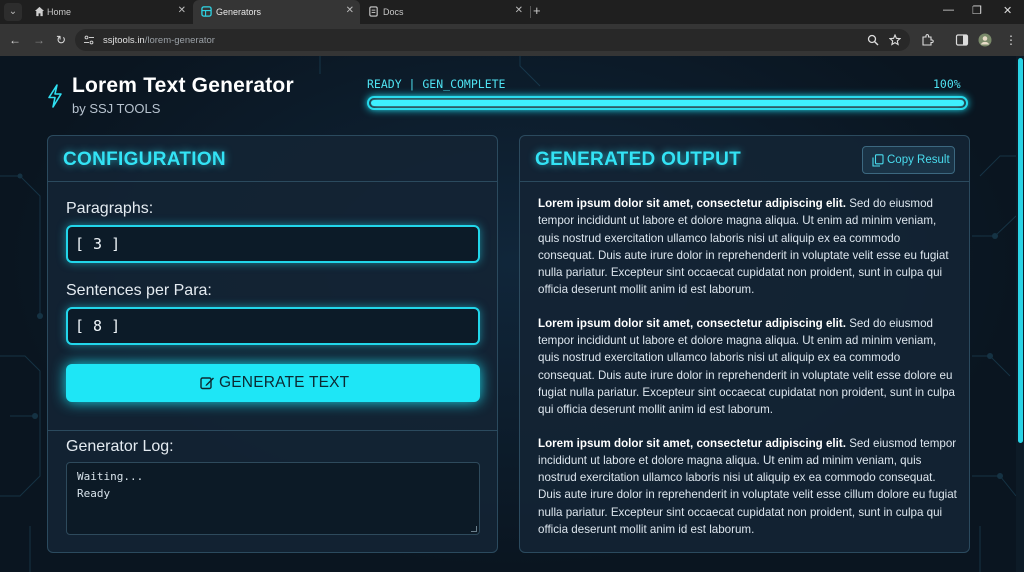 Image resolution: width=1024 pixels, height=572 pixels. What do you see at coordinates (530, 12) in the screenshot?
I see `tab-divider` at bounding box center [530, 12].